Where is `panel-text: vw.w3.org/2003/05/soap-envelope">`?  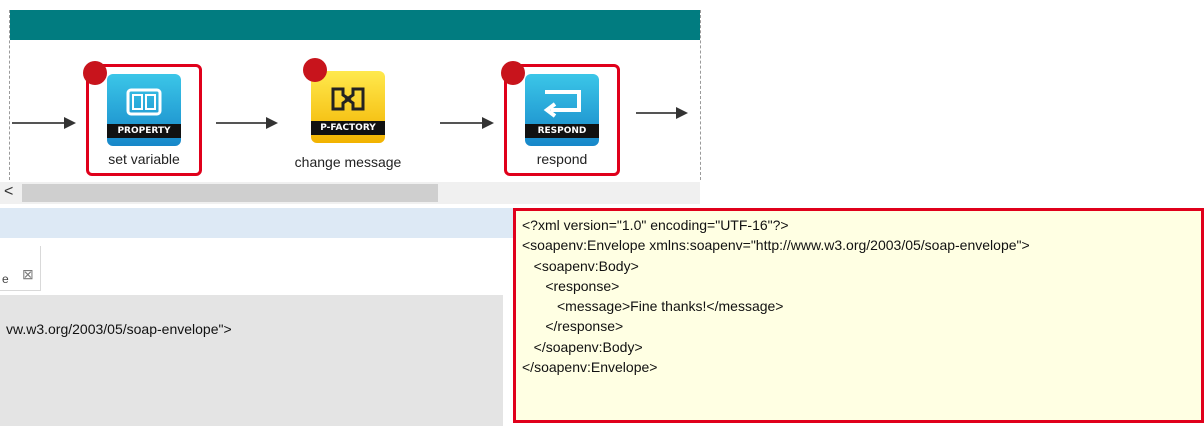
panel-text: vw.w3.org/2003/05/soap-envelope"> is located at coordinates (119, 329).